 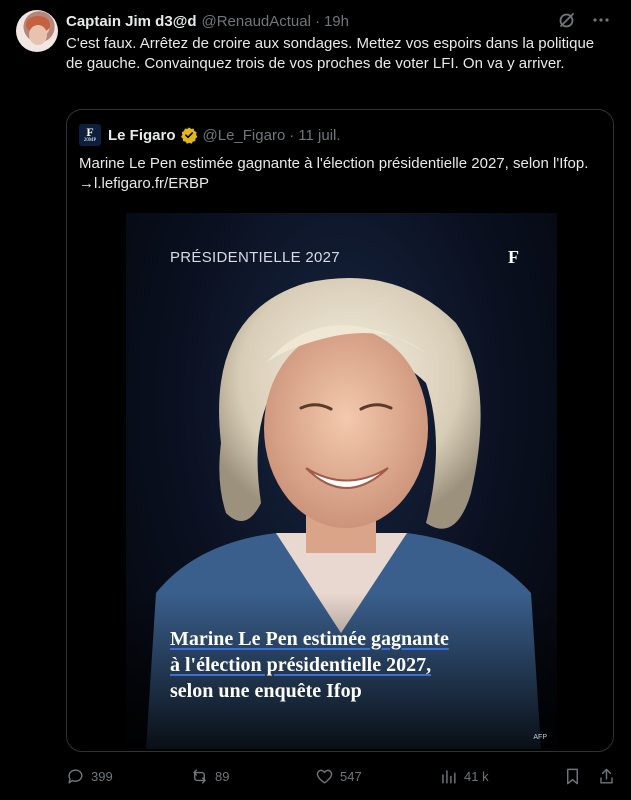 What do you see at coordinates (301, 665) in the screenshot?
I see `headline-line-2: à l'élection présidentielle 2027,` at bounding box center [301, 665].